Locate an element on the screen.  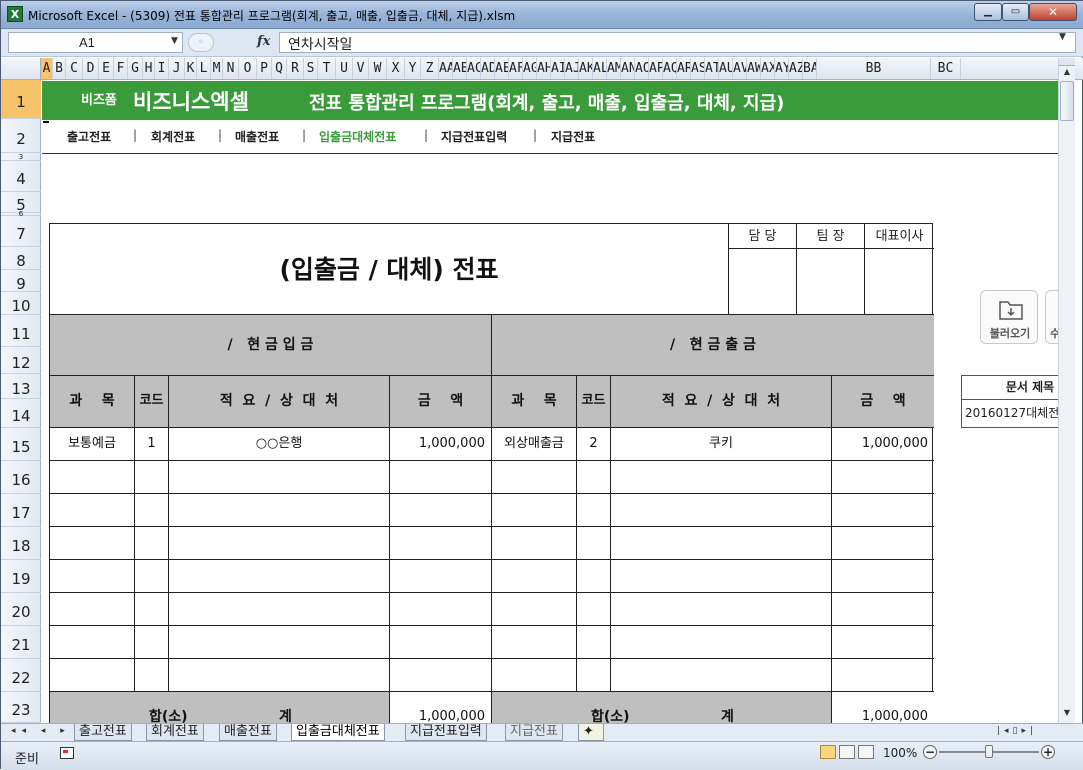
sheet-tab-payment-entry: 지급전표입력 is located at coordinates (446, 732).